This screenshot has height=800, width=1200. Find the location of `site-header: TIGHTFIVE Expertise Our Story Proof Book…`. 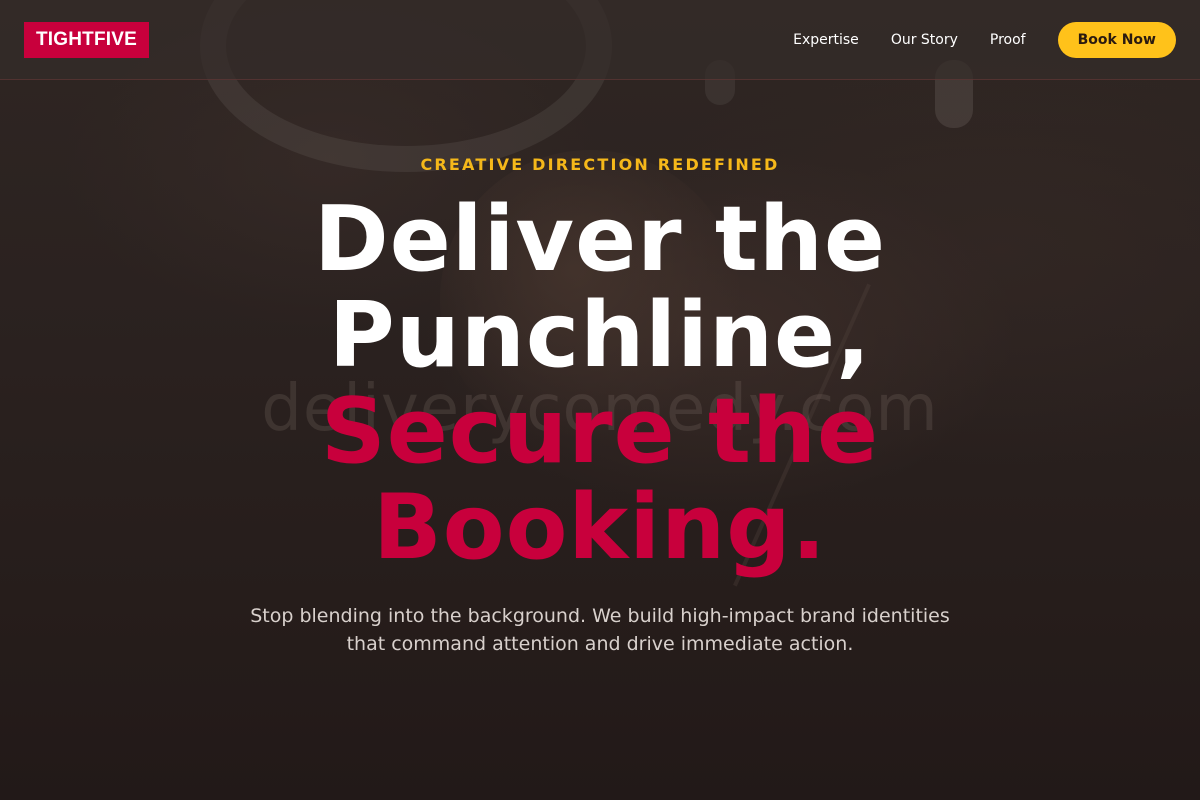

site-header: TIGHTFIVE Expertise Our Story Proof Book… is located at coordinates (600, 40).